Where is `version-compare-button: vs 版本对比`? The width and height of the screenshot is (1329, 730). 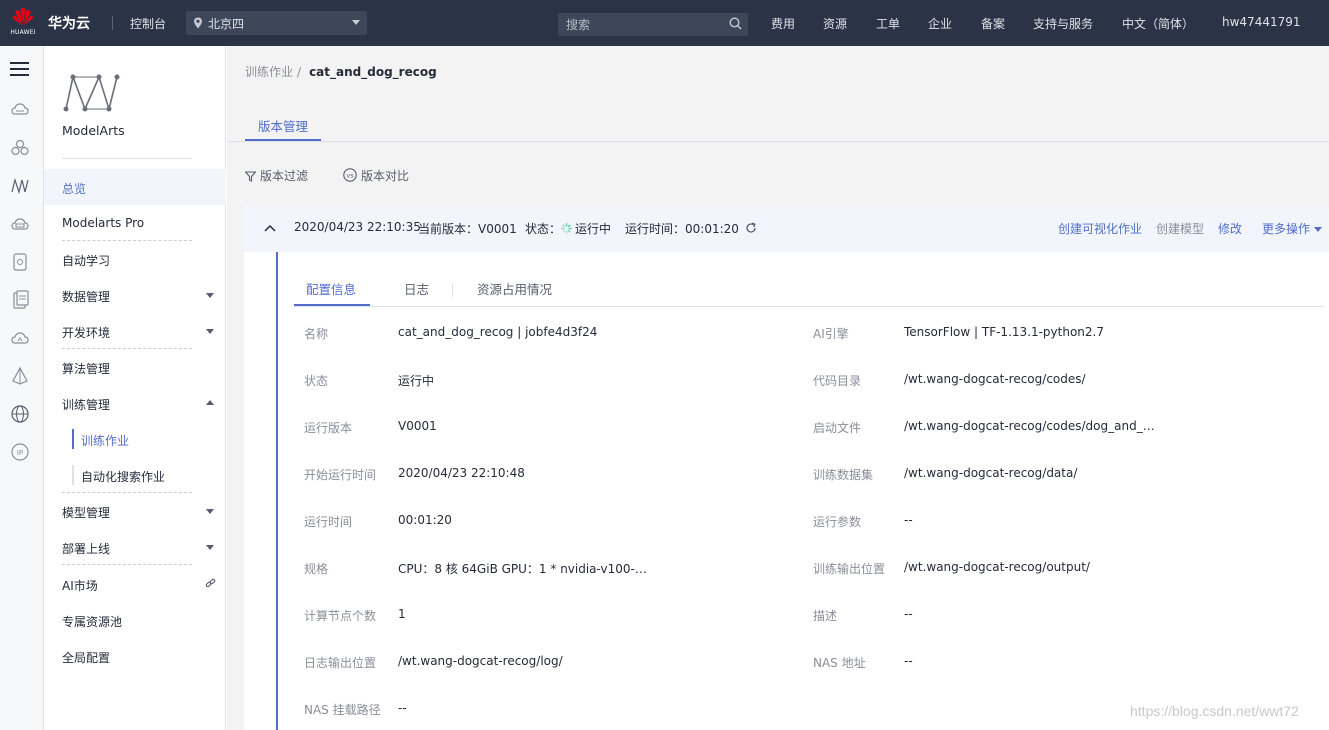
version-compare-button: vs 版本对比 is located at coordinates (376, 175).